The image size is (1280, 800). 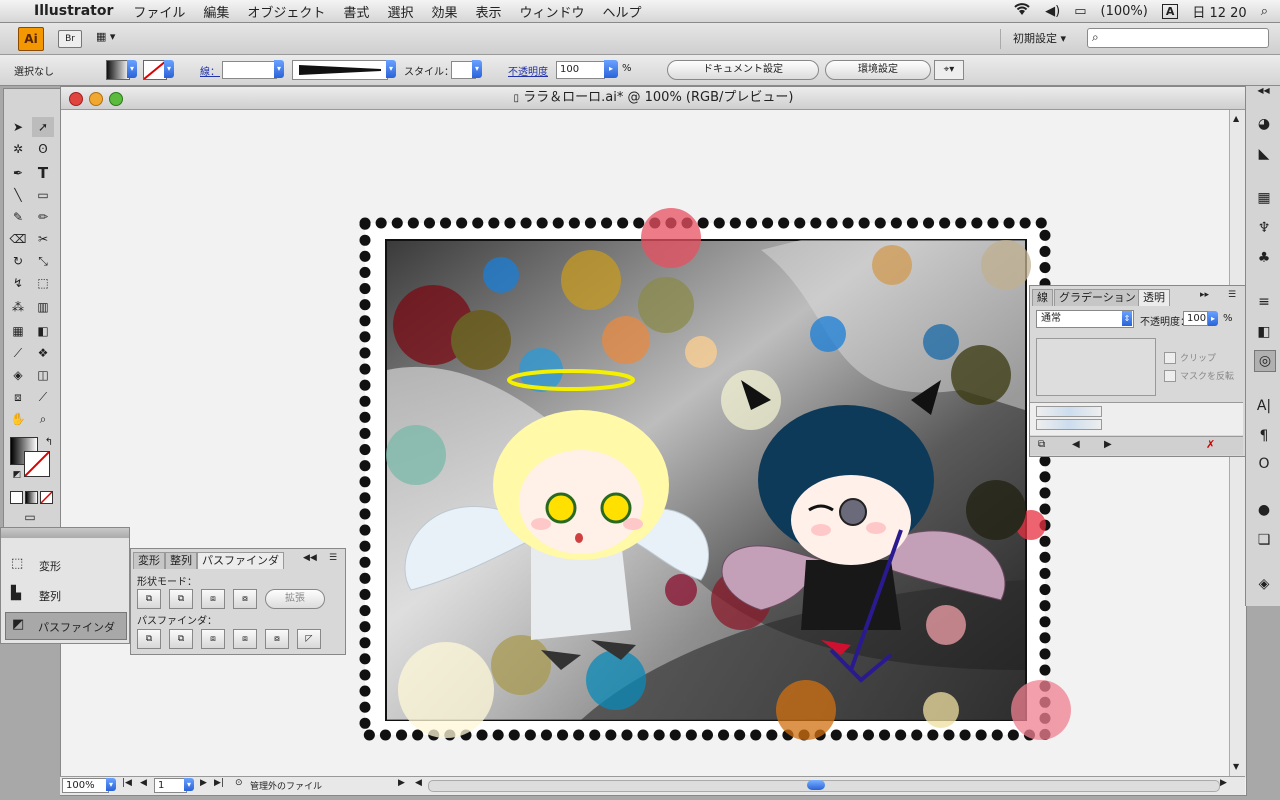 What do you see at coordinates (245, 599) in the screenshot?
I see `exclude-button: ⧇` at bounding box center [245, 599].